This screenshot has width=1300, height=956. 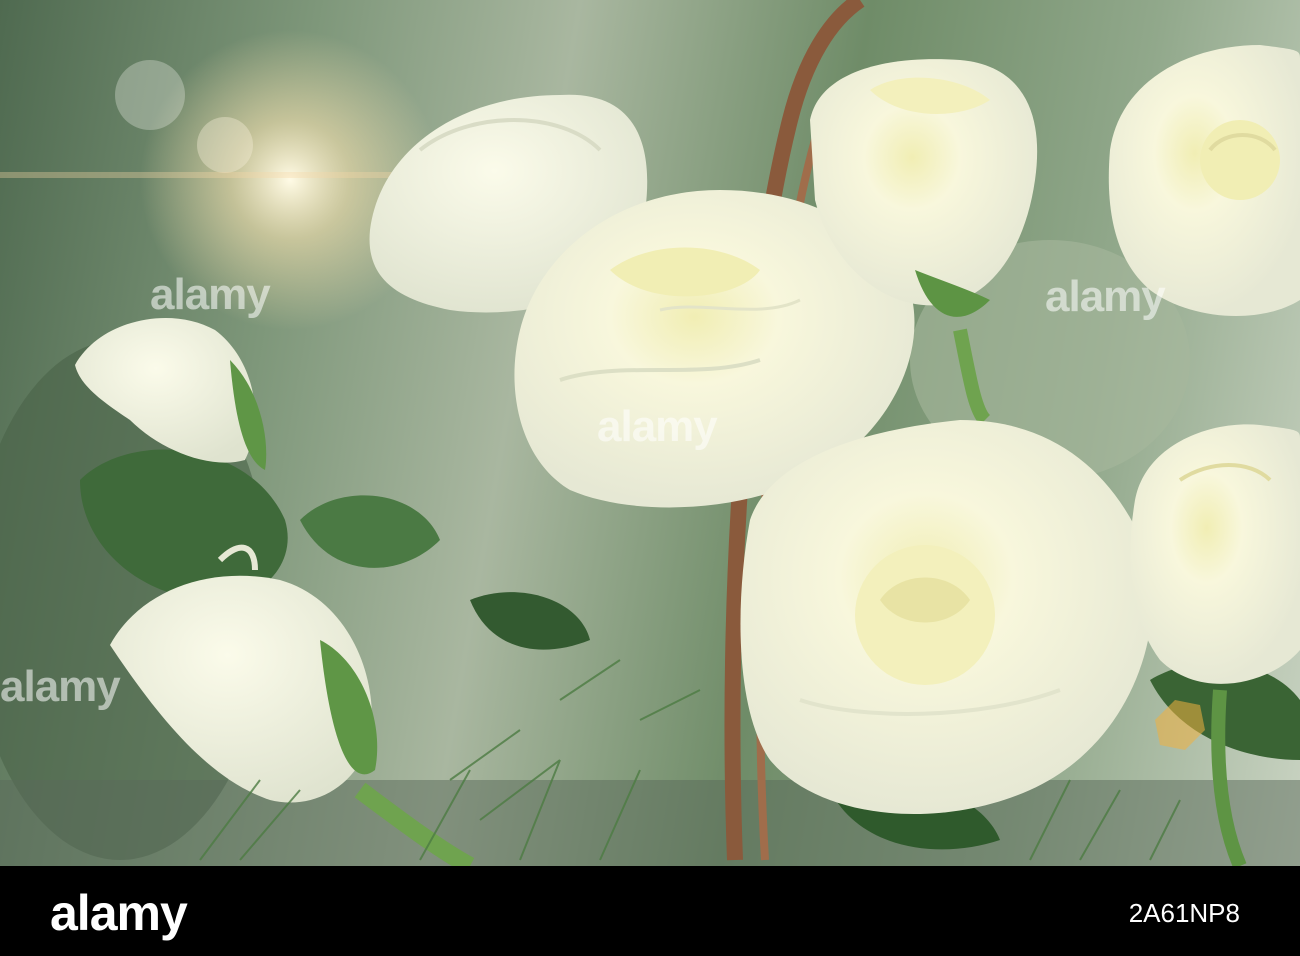 What do you see at coordinates (1204, 181) in the screenshot?
I see `rose-top-right` at bounding box center [1204, 181].